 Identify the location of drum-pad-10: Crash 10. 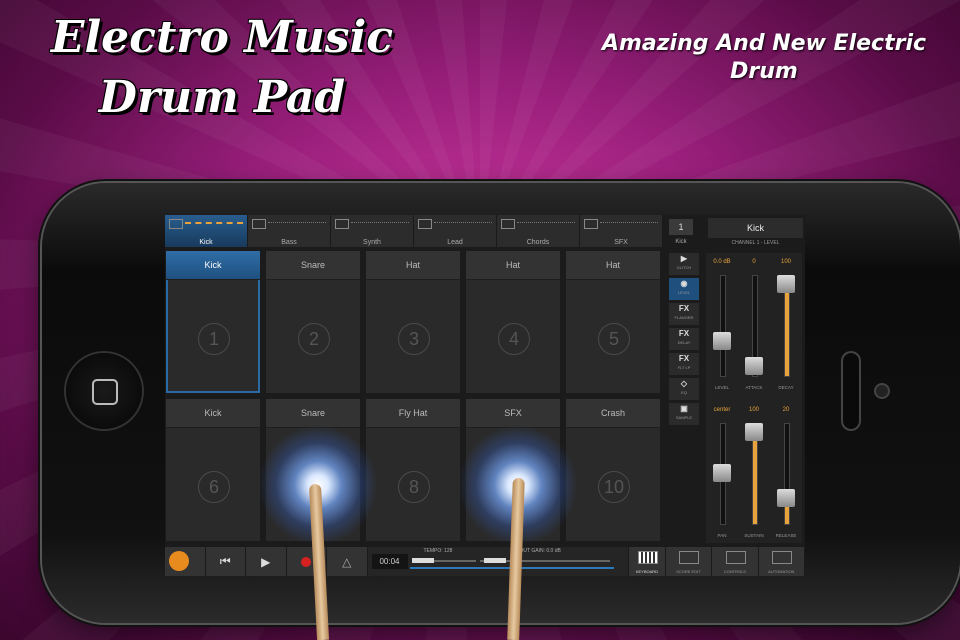
(613, 470).